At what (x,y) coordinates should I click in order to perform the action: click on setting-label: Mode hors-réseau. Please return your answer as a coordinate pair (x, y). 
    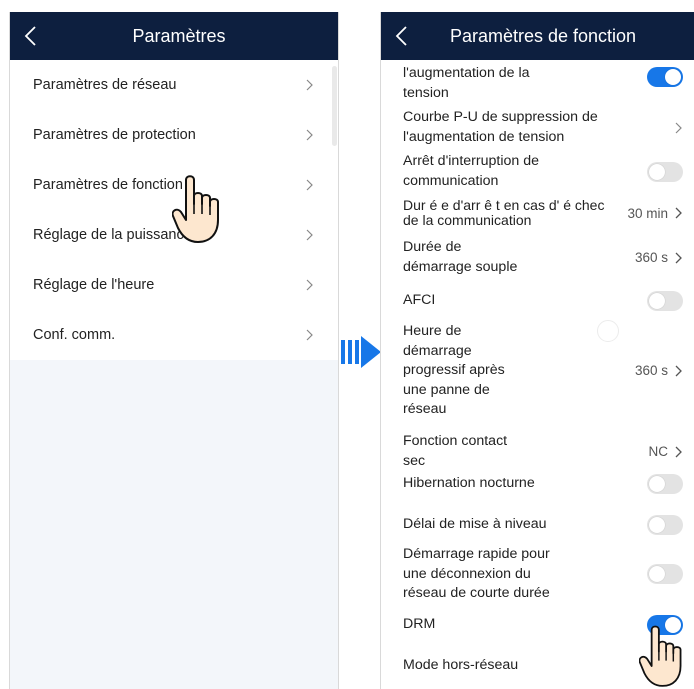
    Looking at the image, I should click on (461, 665).